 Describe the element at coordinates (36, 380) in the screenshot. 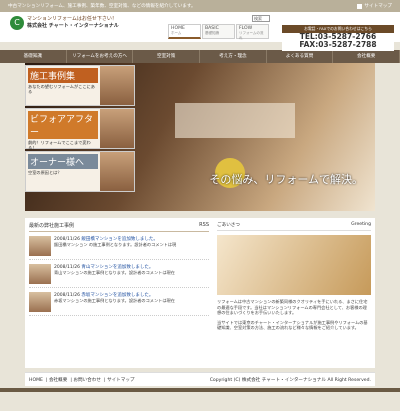

I see `footer-home: HOME` at that location.